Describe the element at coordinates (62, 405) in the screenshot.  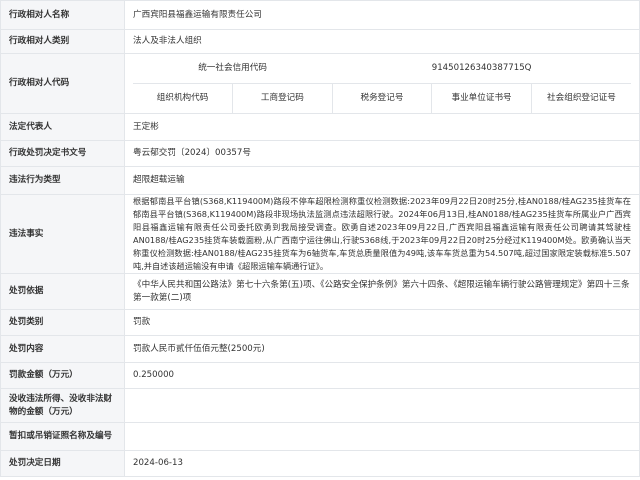
I see `label-confiscated: 没收违法所得、没收非法财物的金额（万元）` at that location.